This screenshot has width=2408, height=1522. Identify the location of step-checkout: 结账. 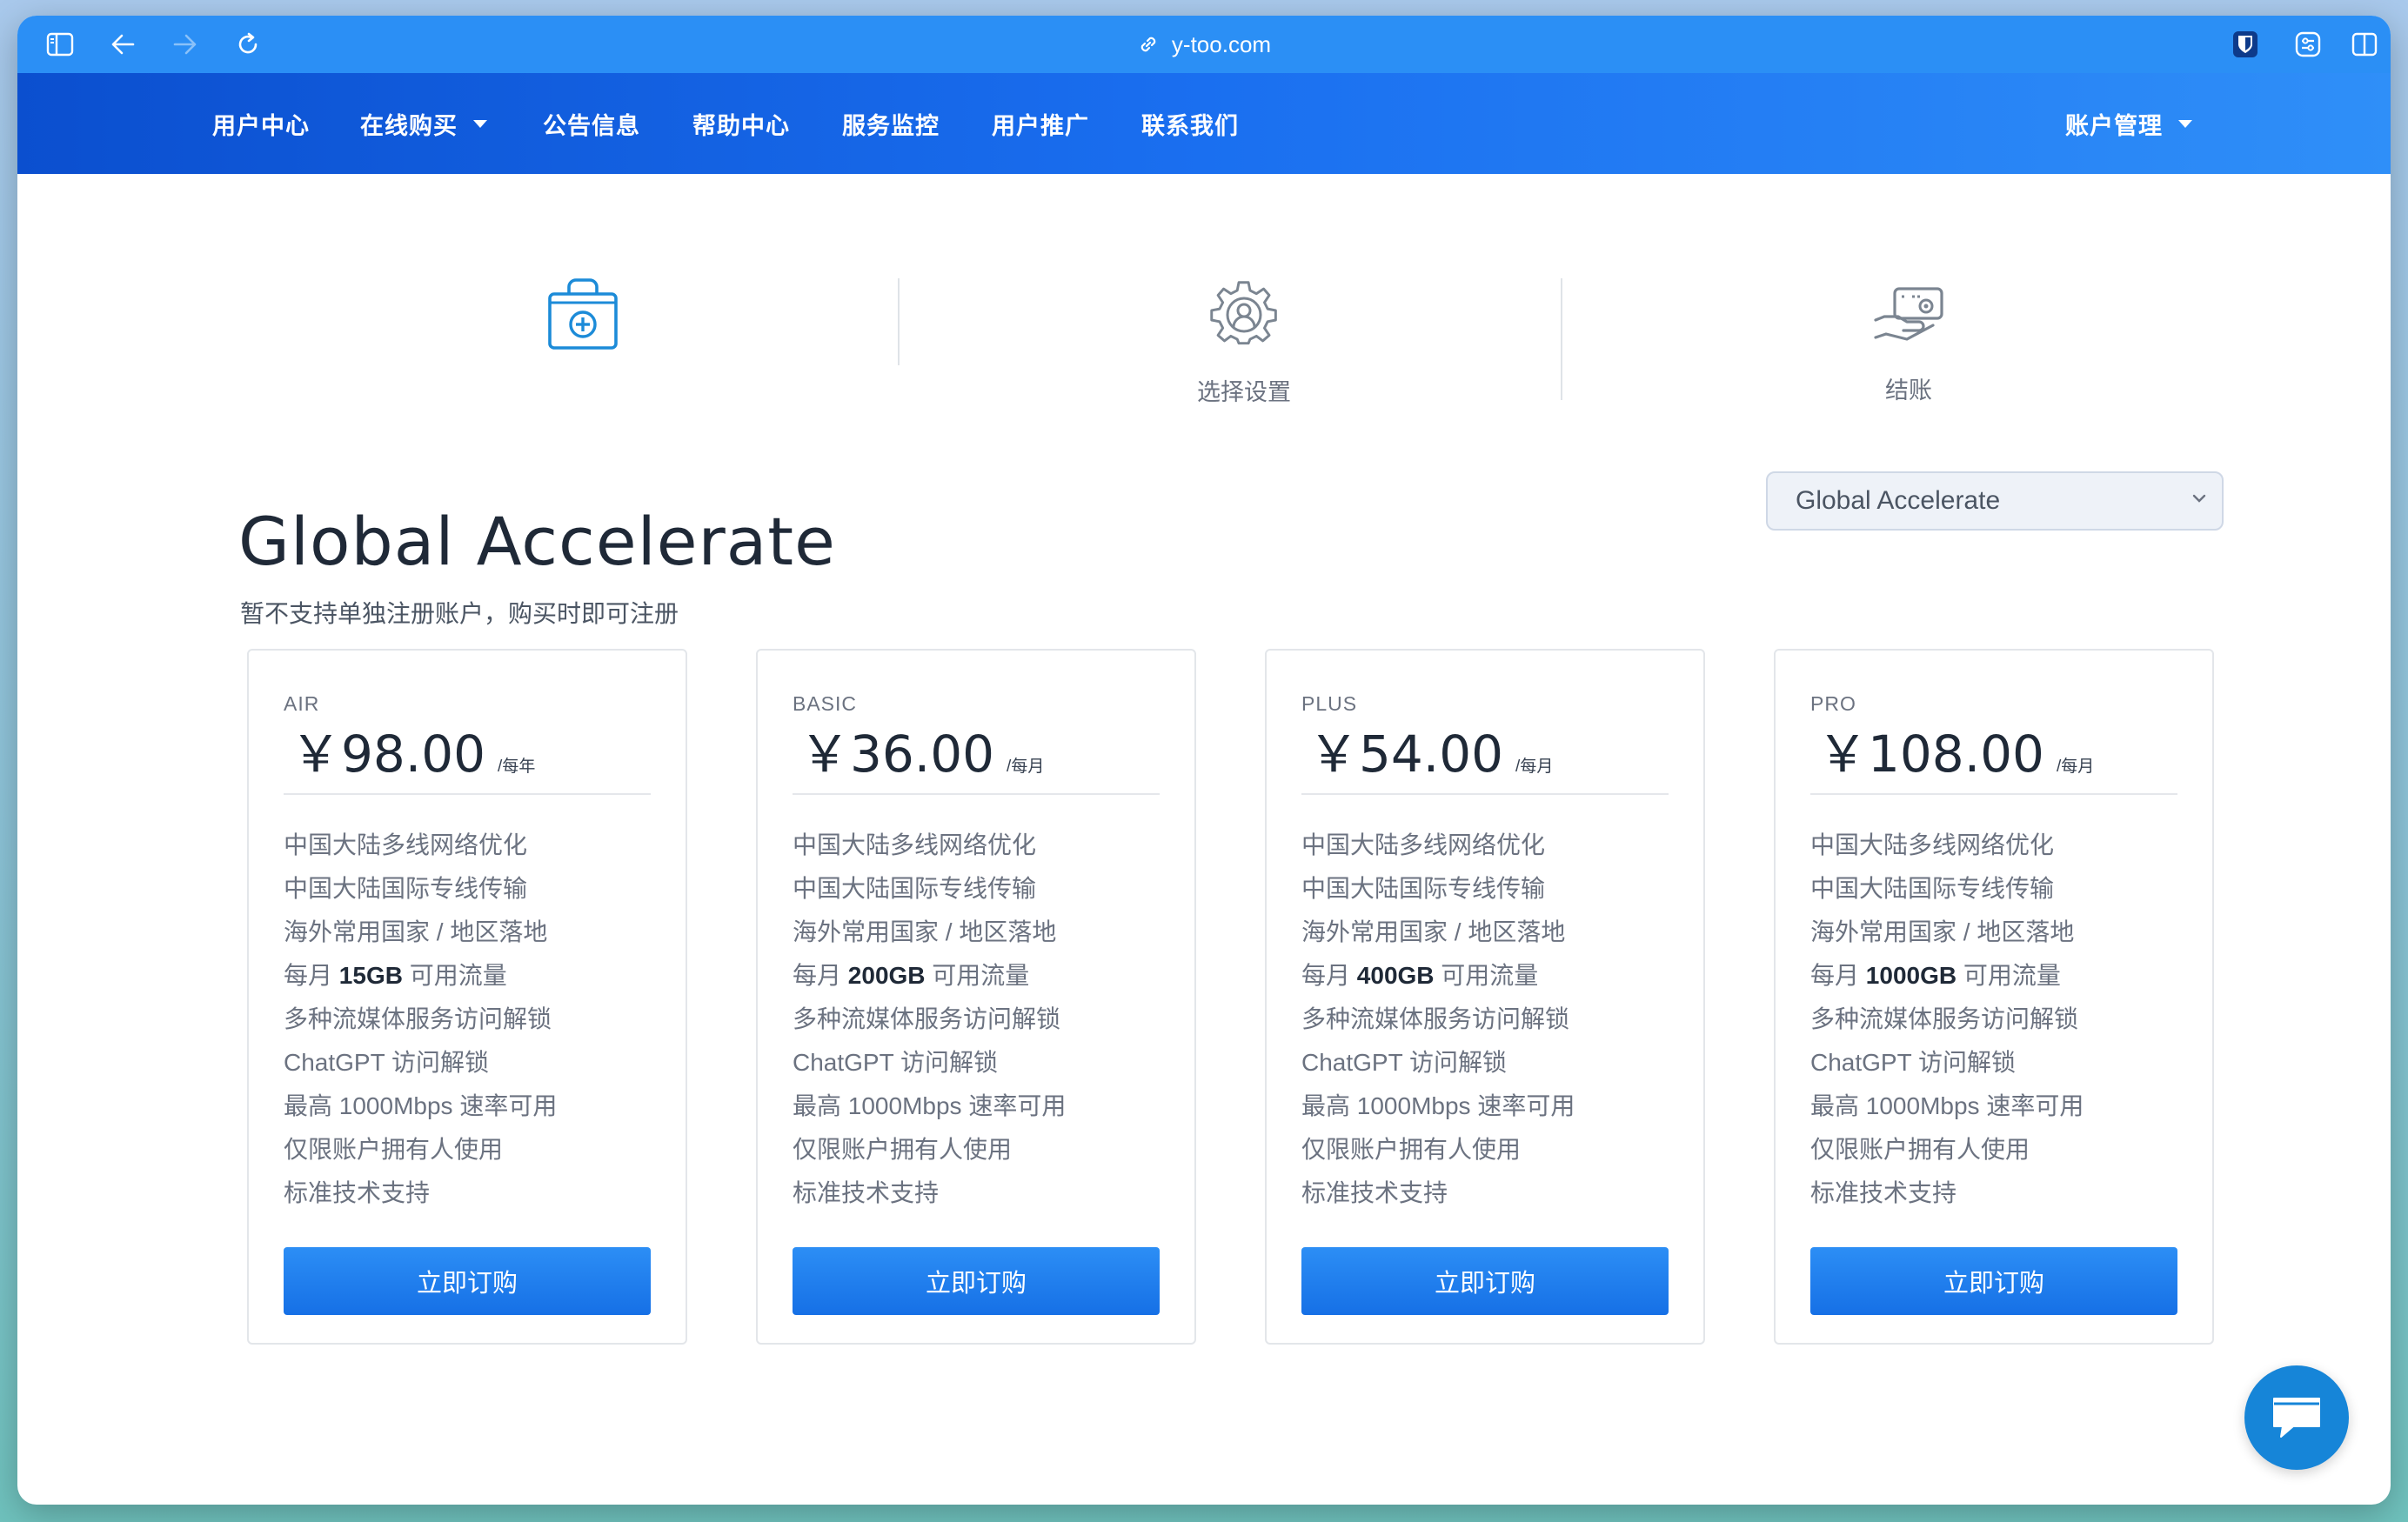
(1908, 345).